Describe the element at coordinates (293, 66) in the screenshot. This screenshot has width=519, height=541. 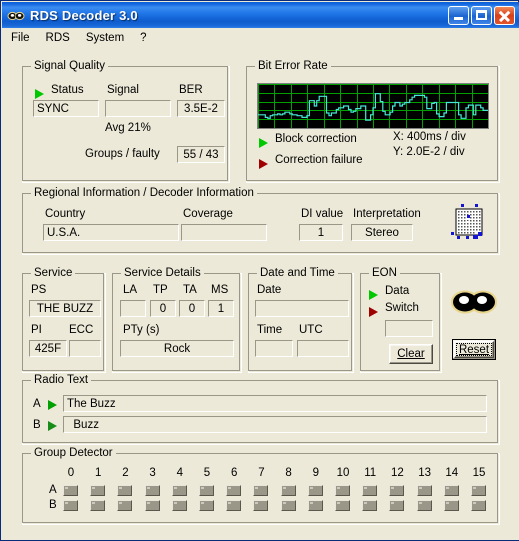
I see `bit-error-rate-legend: Bit Error Rate` at that location.